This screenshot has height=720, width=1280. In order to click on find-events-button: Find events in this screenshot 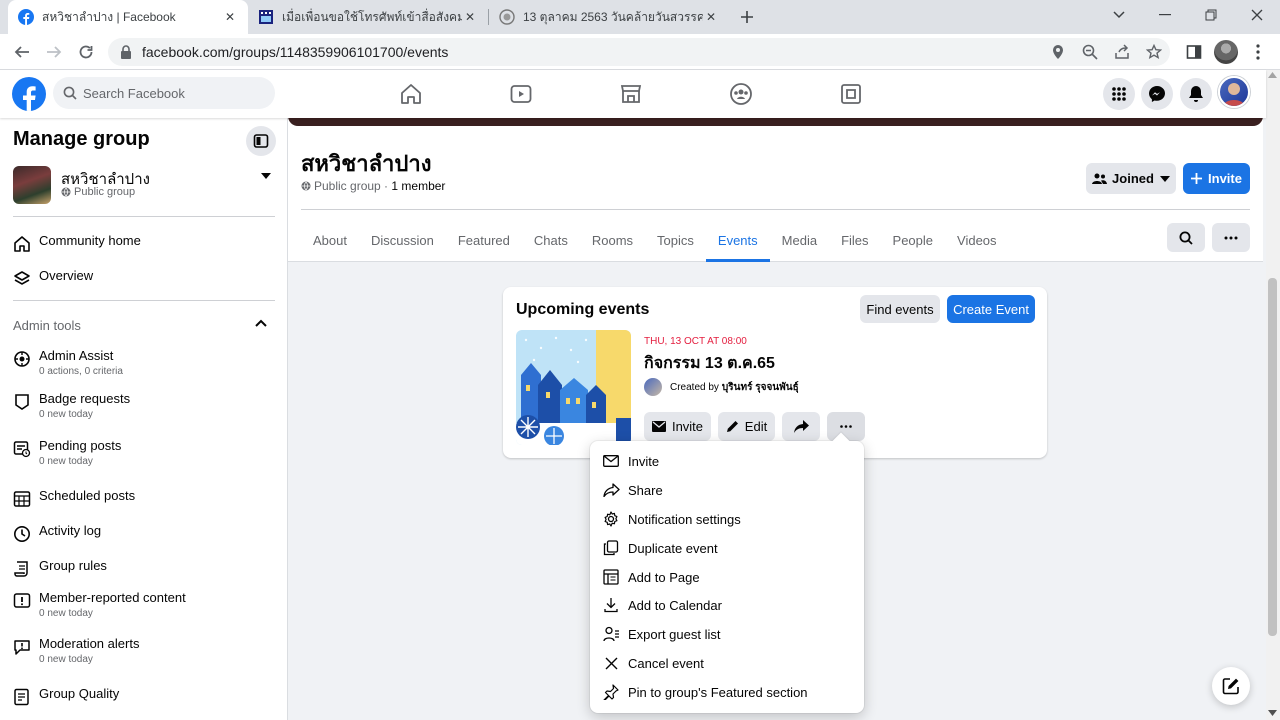, I will do `click(900, 309)`.